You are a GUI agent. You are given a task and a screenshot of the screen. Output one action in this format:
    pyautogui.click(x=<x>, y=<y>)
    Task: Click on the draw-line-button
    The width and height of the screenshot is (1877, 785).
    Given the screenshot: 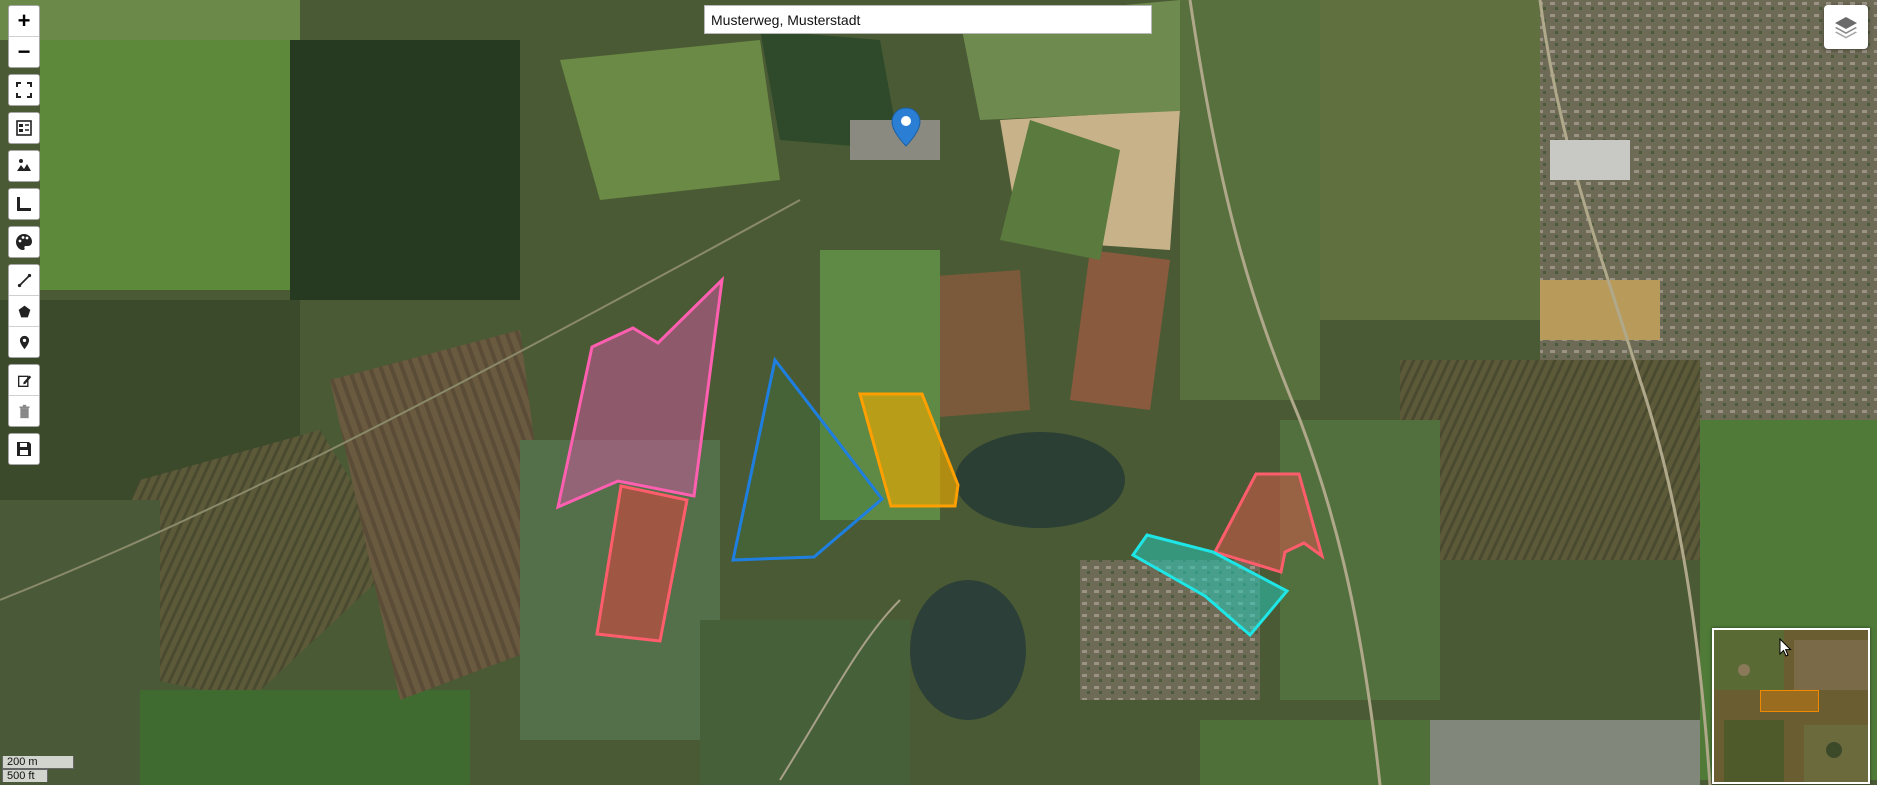 What is the action you would take?
    pyautogui.click(x=24, y=280)
    